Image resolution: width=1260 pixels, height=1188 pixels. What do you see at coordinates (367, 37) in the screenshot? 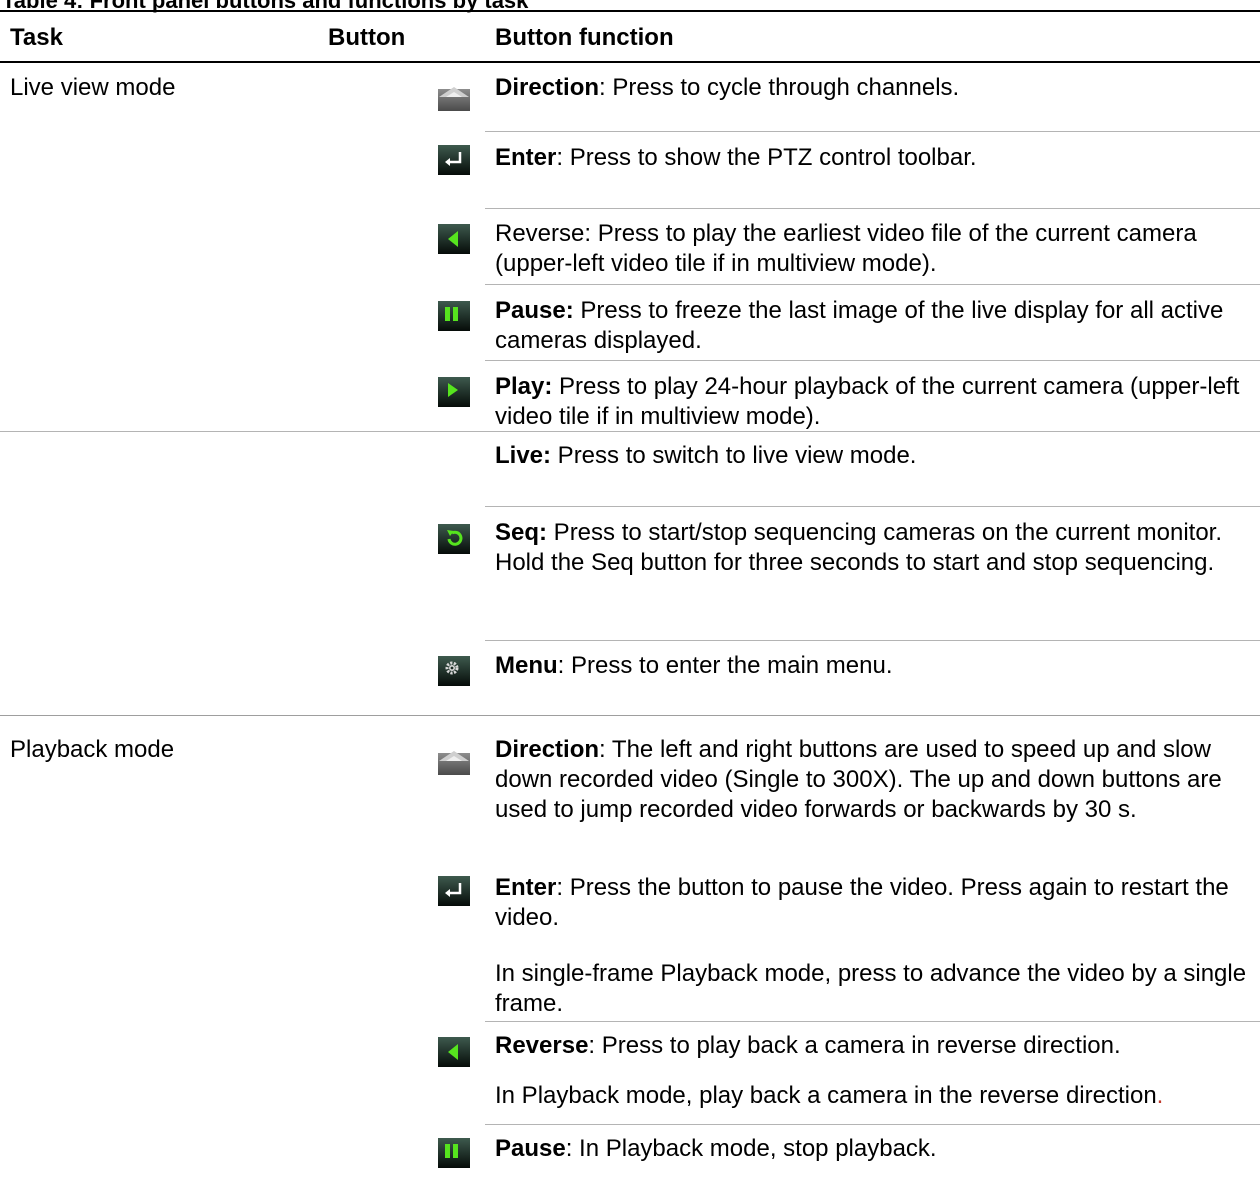
I see `header-button: Button` at bounding box center [367, 37].